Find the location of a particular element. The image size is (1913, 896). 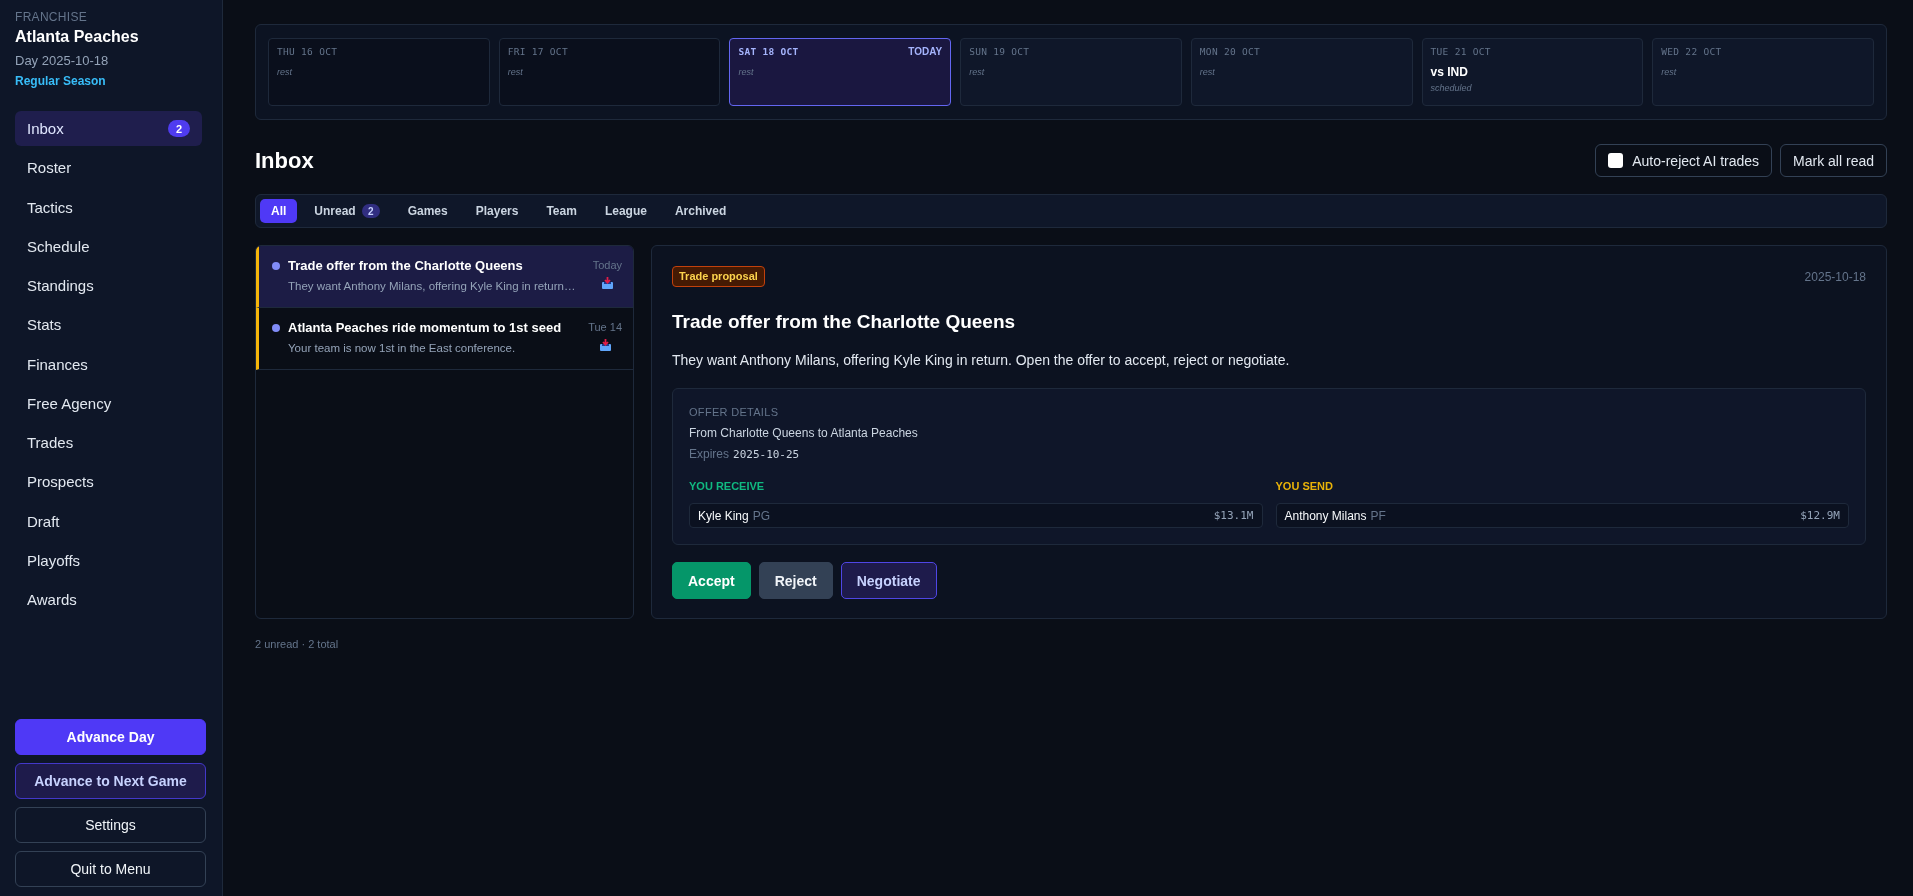

section-label: FRANCHISE is located at coordinates (51, 17).